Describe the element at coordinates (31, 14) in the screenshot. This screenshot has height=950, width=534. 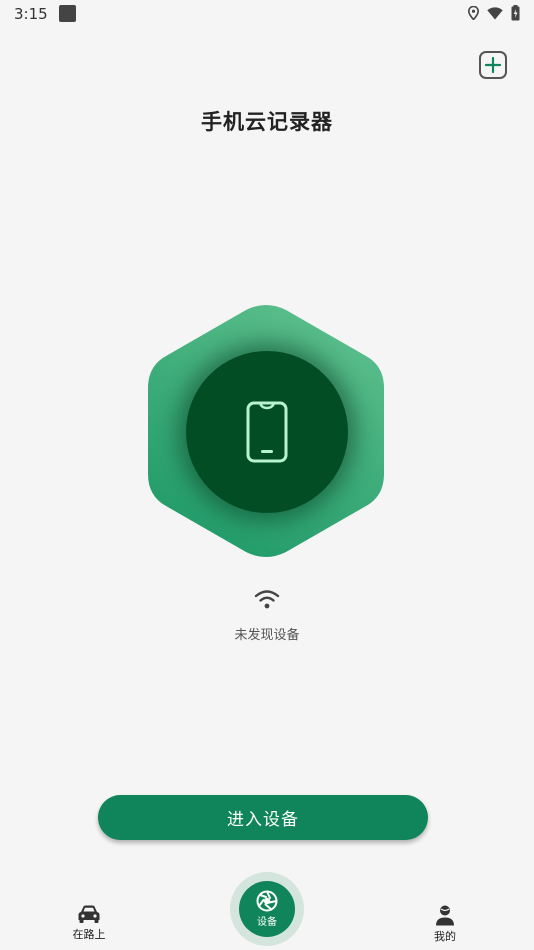
I see `status-time: 3:15` at that location.